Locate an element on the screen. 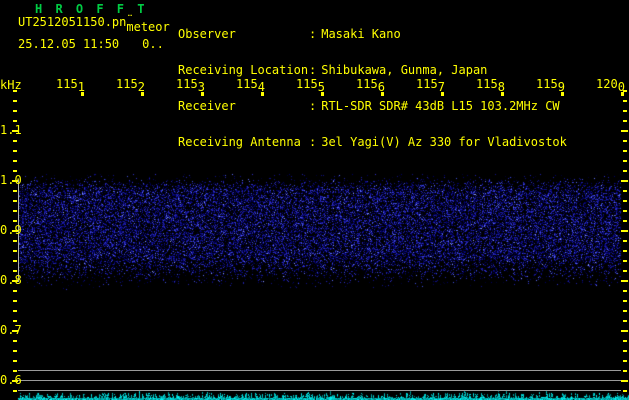 The image size is (629, 400). info-label: Receiver is located at coordinates (207, 106).